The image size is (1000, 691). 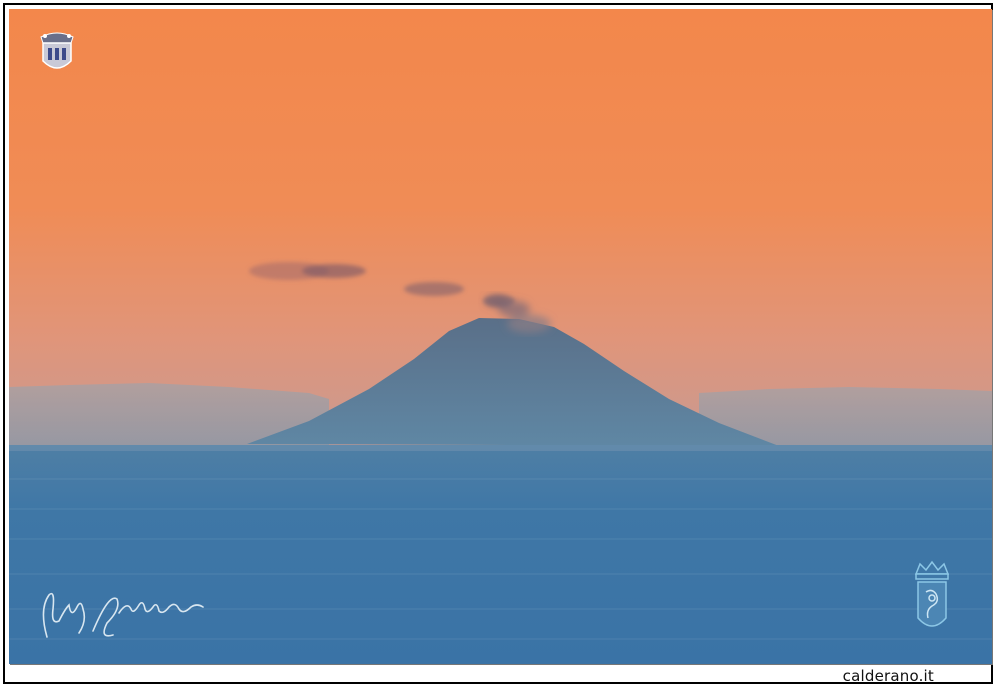 What do you see at coordinates (500, 677) in the screenshot?
I see `footer-bar: calderano.it` at bounding box center [500, 677].